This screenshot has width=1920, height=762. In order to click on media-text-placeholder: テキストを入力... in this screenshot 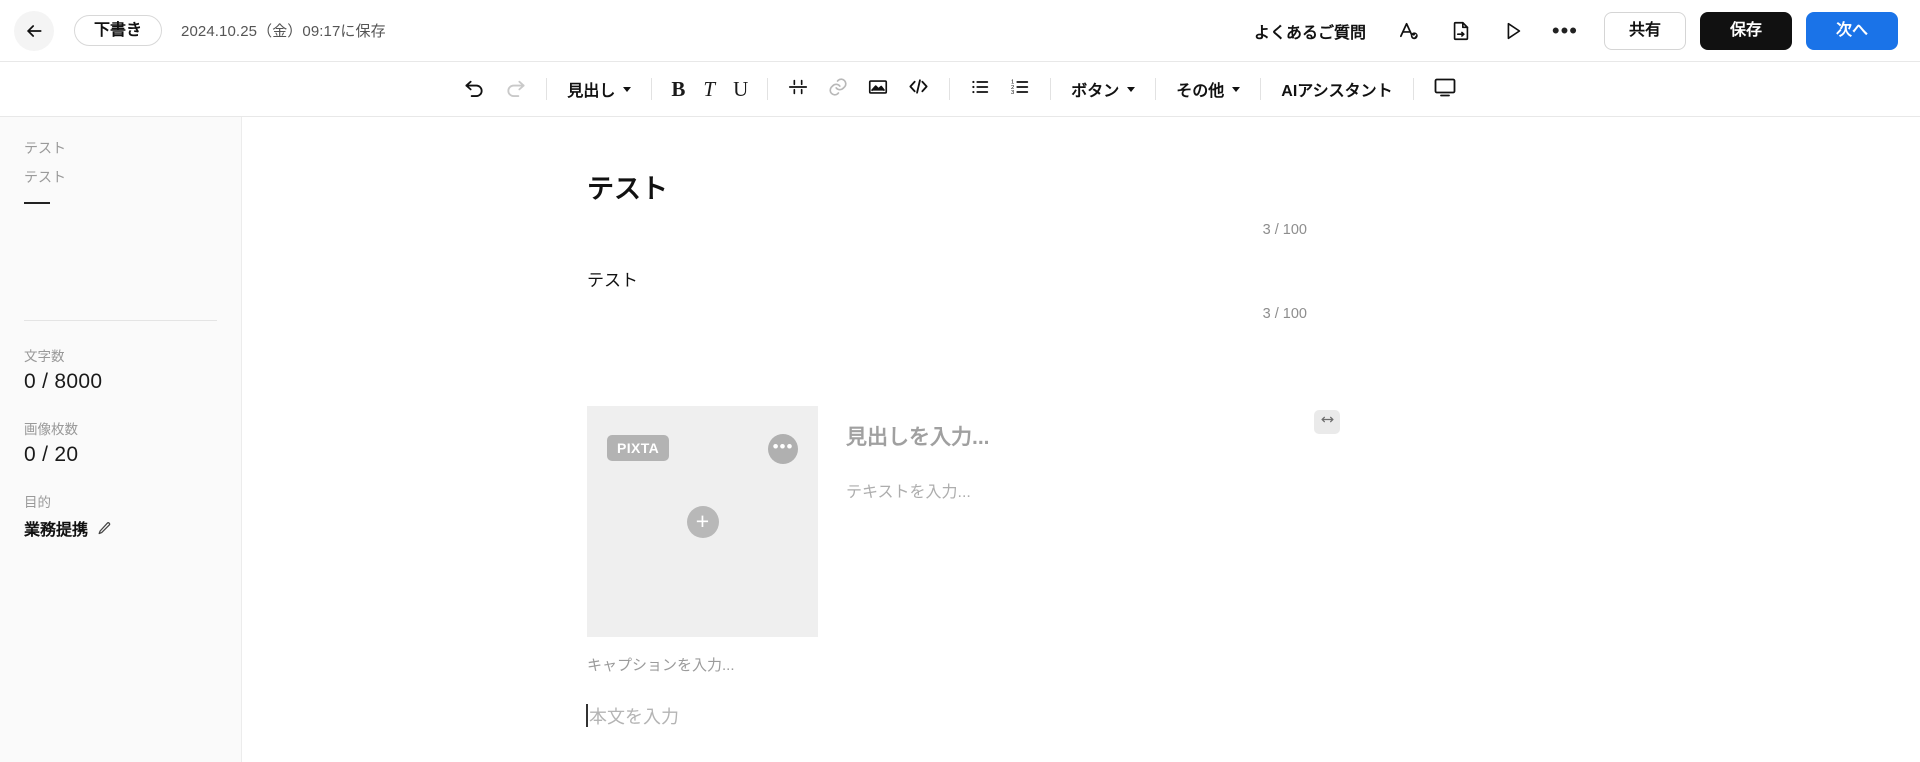, I will do `click(1216, 490)`.